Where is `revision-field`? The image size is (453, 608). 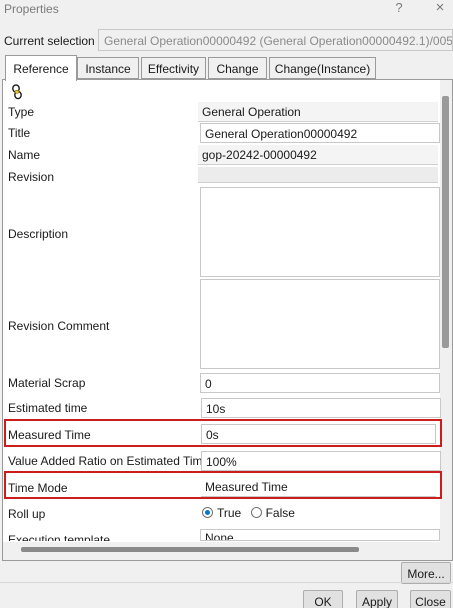 revision-field is located at coordinates (318, 175).